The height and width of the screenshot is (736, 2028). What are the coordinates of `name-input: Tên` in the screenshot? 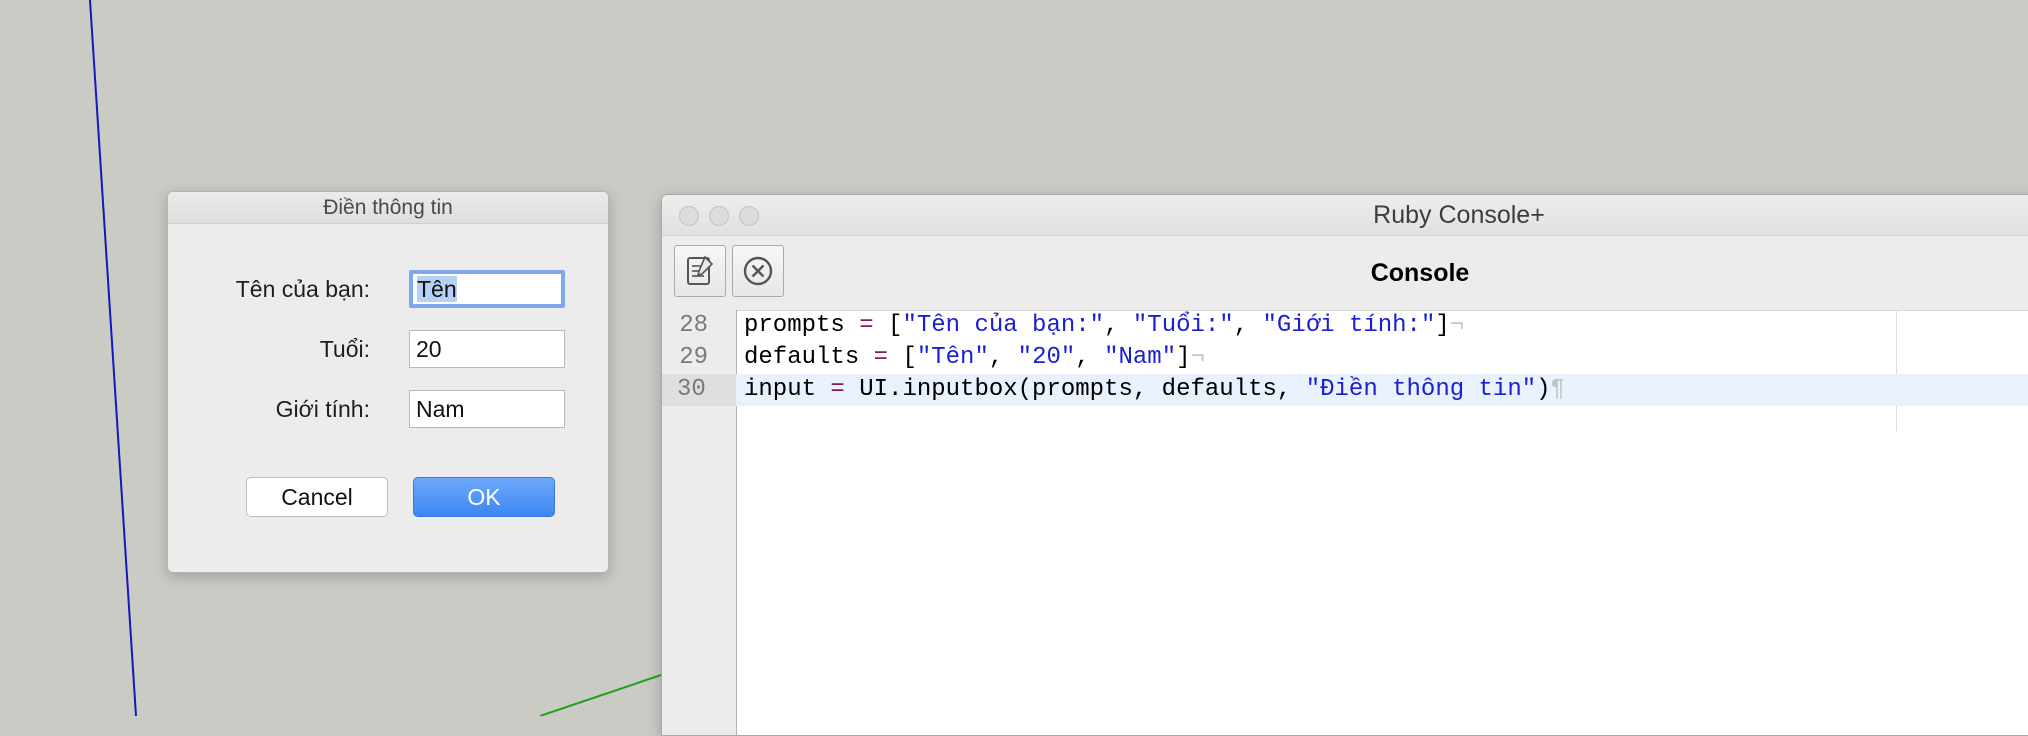 It's located at (487, 289).